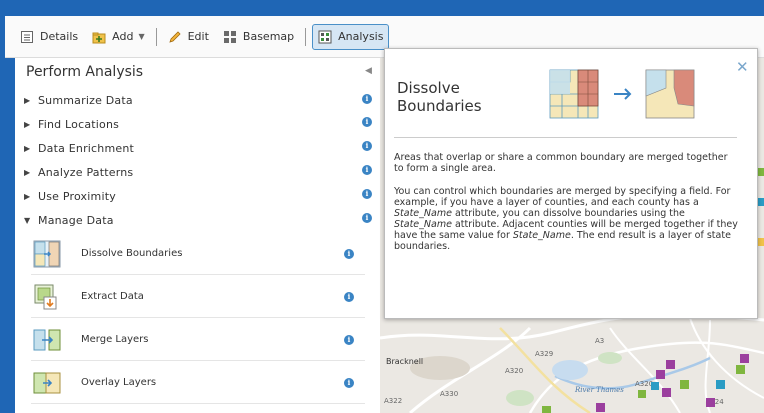 The image size is (764, 413). I want to click on basemap-button: Basemap, so click(258, 37).